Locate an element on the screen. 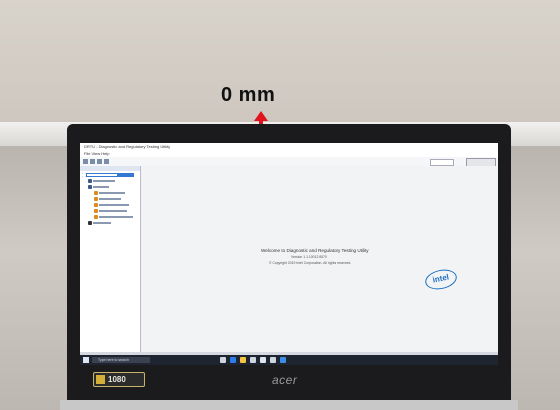 The height and width of the screenshot is (410, 560). sticker-text: 1080 is located at coordinates (117, 379).